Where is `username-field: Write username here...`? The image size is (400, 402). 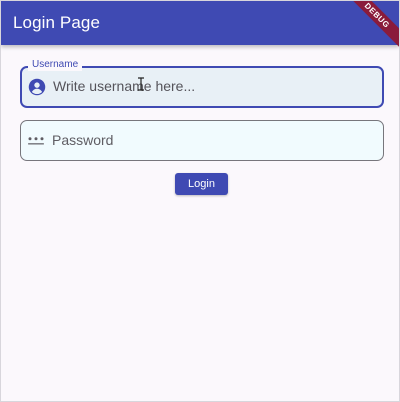 username-field: Write username here... is located at coordinates (202, 87).